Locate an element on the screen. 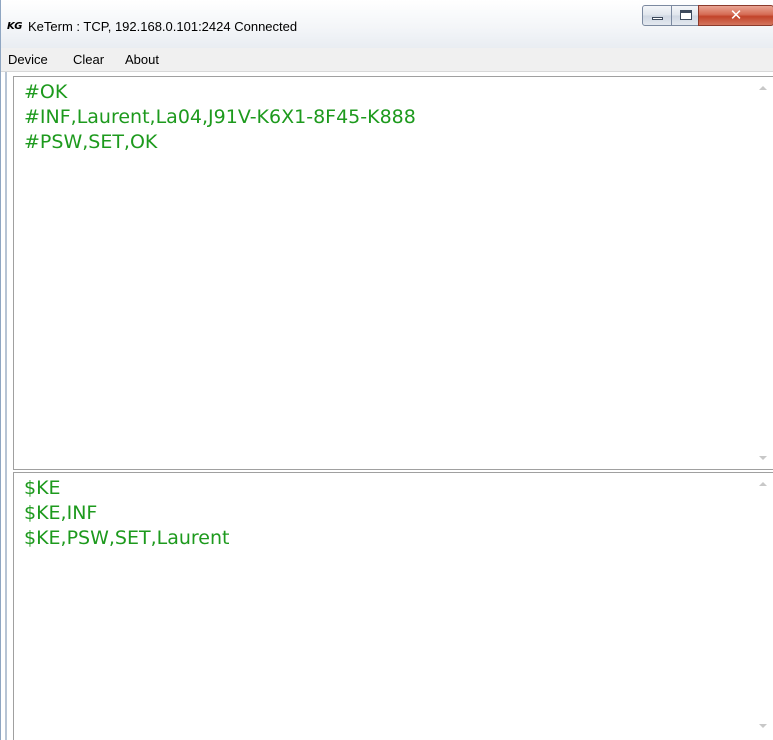 The image size is (773, 740). minimize-icon is located at coordinates (657, 18).